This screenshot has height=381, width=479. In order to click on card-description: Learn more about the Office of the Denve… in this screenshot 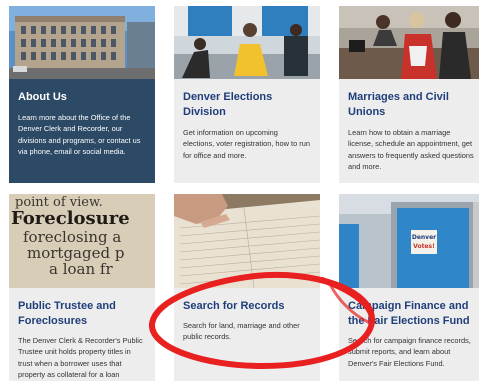, I will do `click(79, 134)`.